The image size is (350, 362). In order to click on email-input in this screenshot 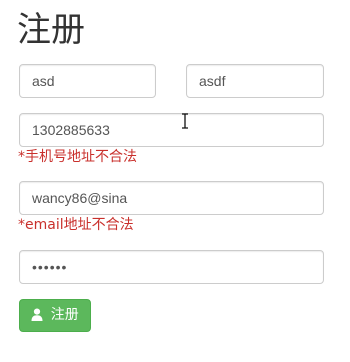, I will do `click(171, 198)`.